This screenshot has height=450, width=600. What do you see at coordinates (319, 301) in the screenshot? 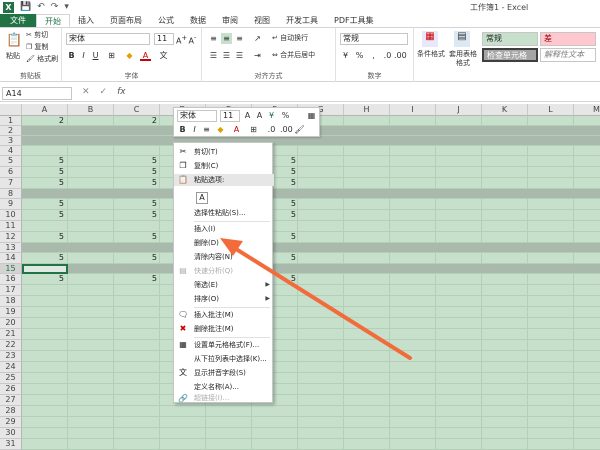
I see `arrow-shaft` at bounding box center [319, 301].